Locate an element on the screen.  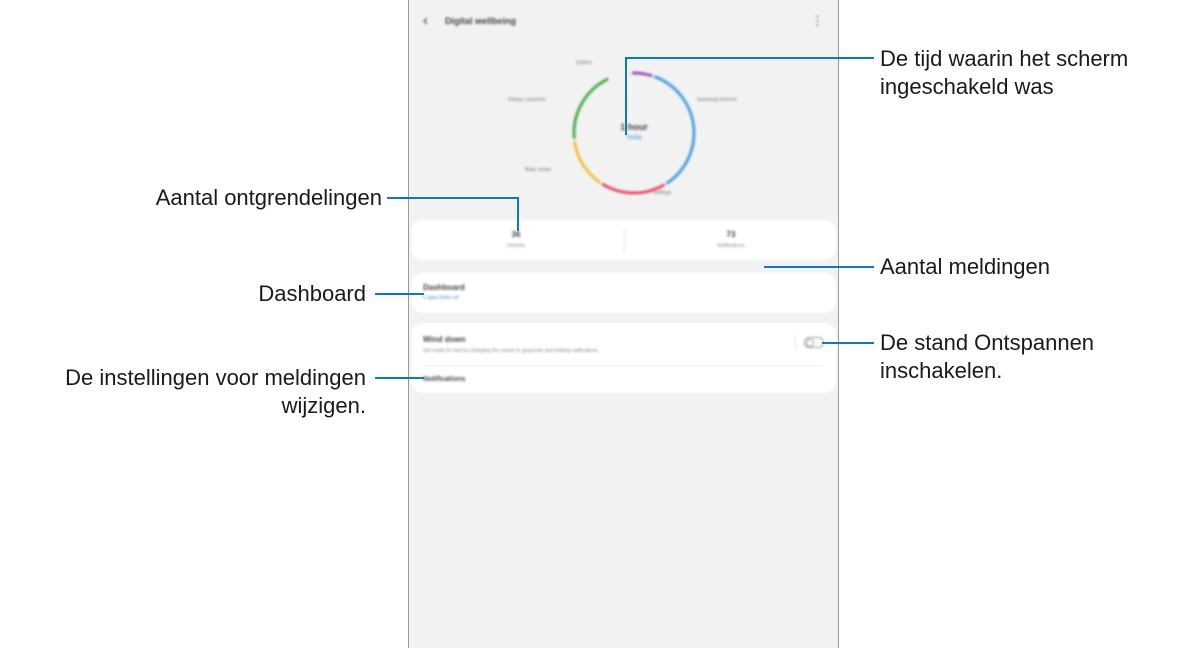
callout-line-screen-time-drop is located at coordinates (626, 96).